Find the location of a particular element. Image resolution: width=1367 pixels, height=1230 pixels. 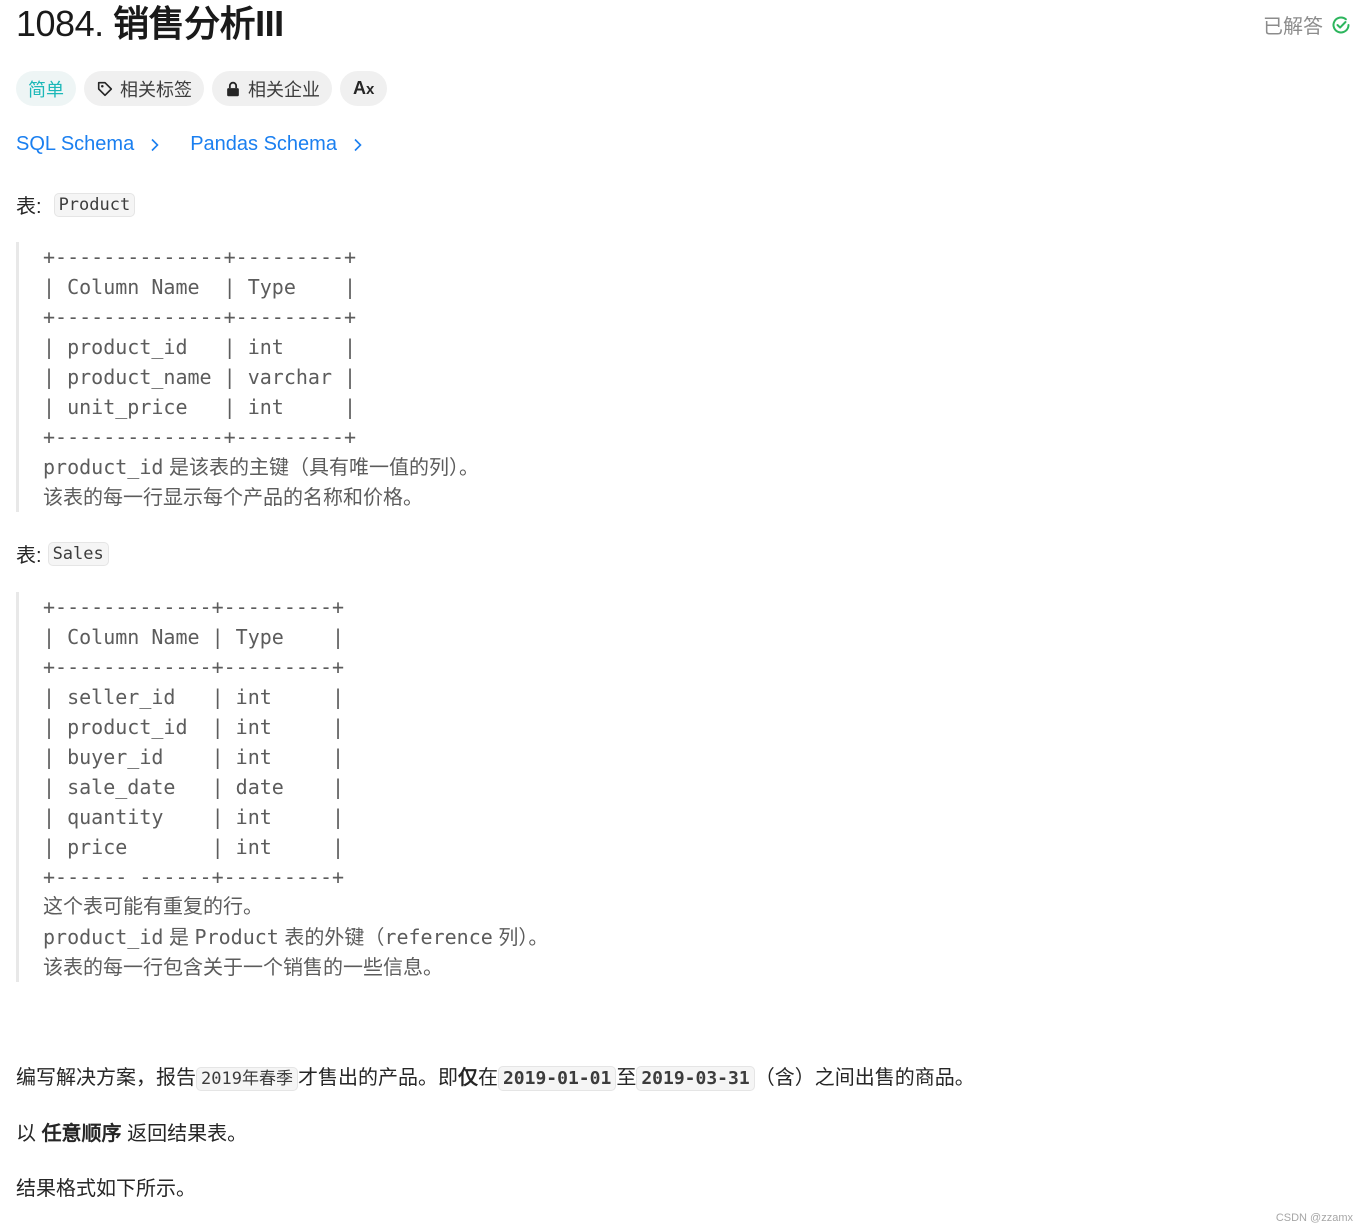

text: 在 is located at coordinates (487, 1078).